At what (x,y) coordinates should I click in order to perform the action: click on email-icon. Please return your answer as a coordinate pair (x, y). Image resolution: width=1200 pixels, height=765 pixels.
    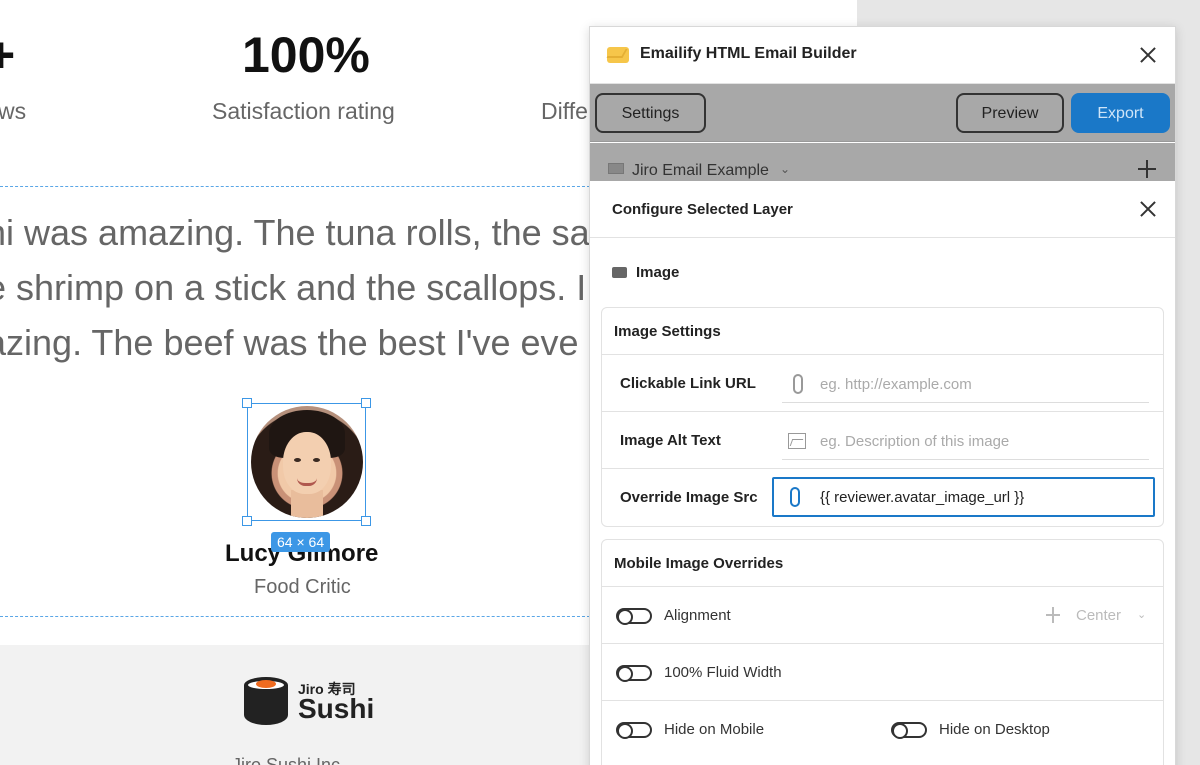
    Looking at the image, I should click on (616, 168).